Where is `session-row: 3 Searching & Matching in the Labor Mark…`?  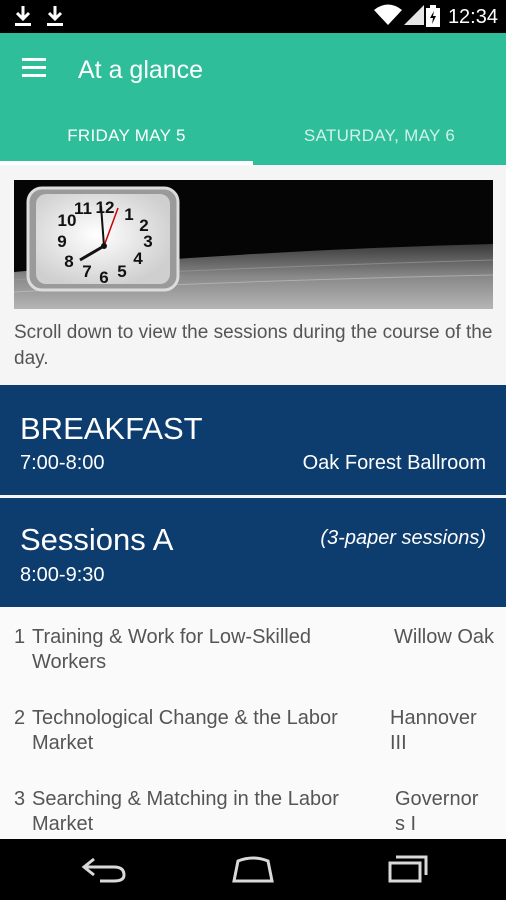 session-row: 3 Searching & Matching in the Labor Mark… is located at coordinates (253, 813).